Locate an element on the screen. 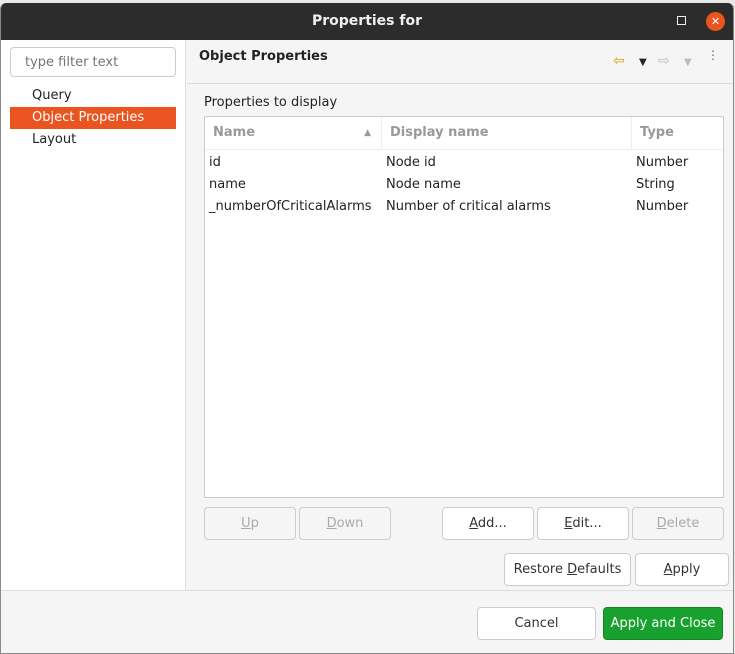  page-title: Object Properties is located at coordinates (263, 56).